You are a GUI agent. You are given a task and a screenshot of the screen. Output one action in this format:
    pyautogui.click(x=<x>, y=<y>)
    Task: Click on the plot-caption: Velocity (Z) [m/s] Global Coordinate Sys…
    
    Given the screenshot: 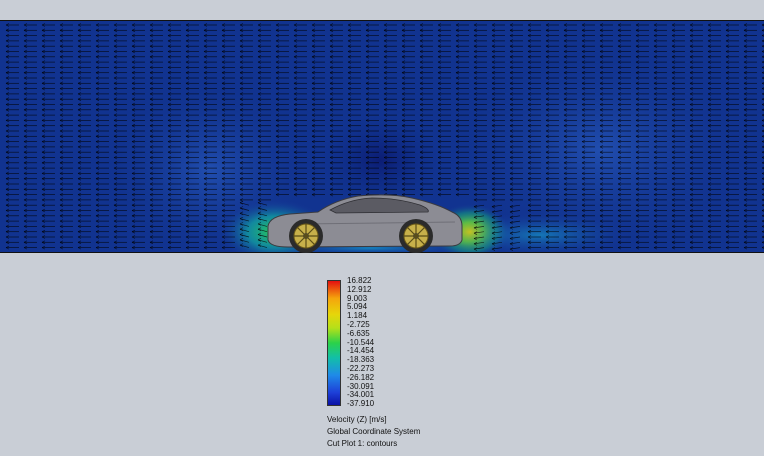 What is the action you would take?
    pyautogui.click(x=373, y=432)
    